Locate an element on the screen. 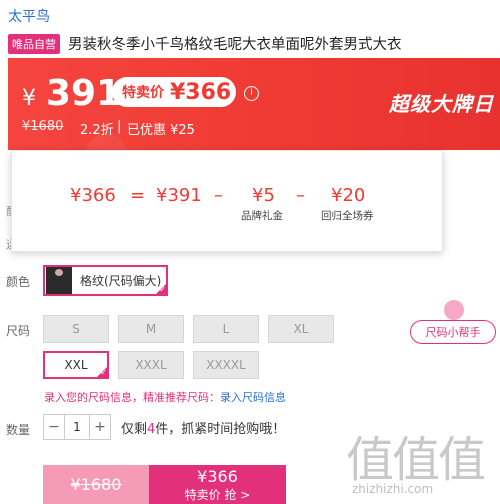 The width and height of the screenshot is (500, 504). decrement-button: − is located at coordinates (54, 427).